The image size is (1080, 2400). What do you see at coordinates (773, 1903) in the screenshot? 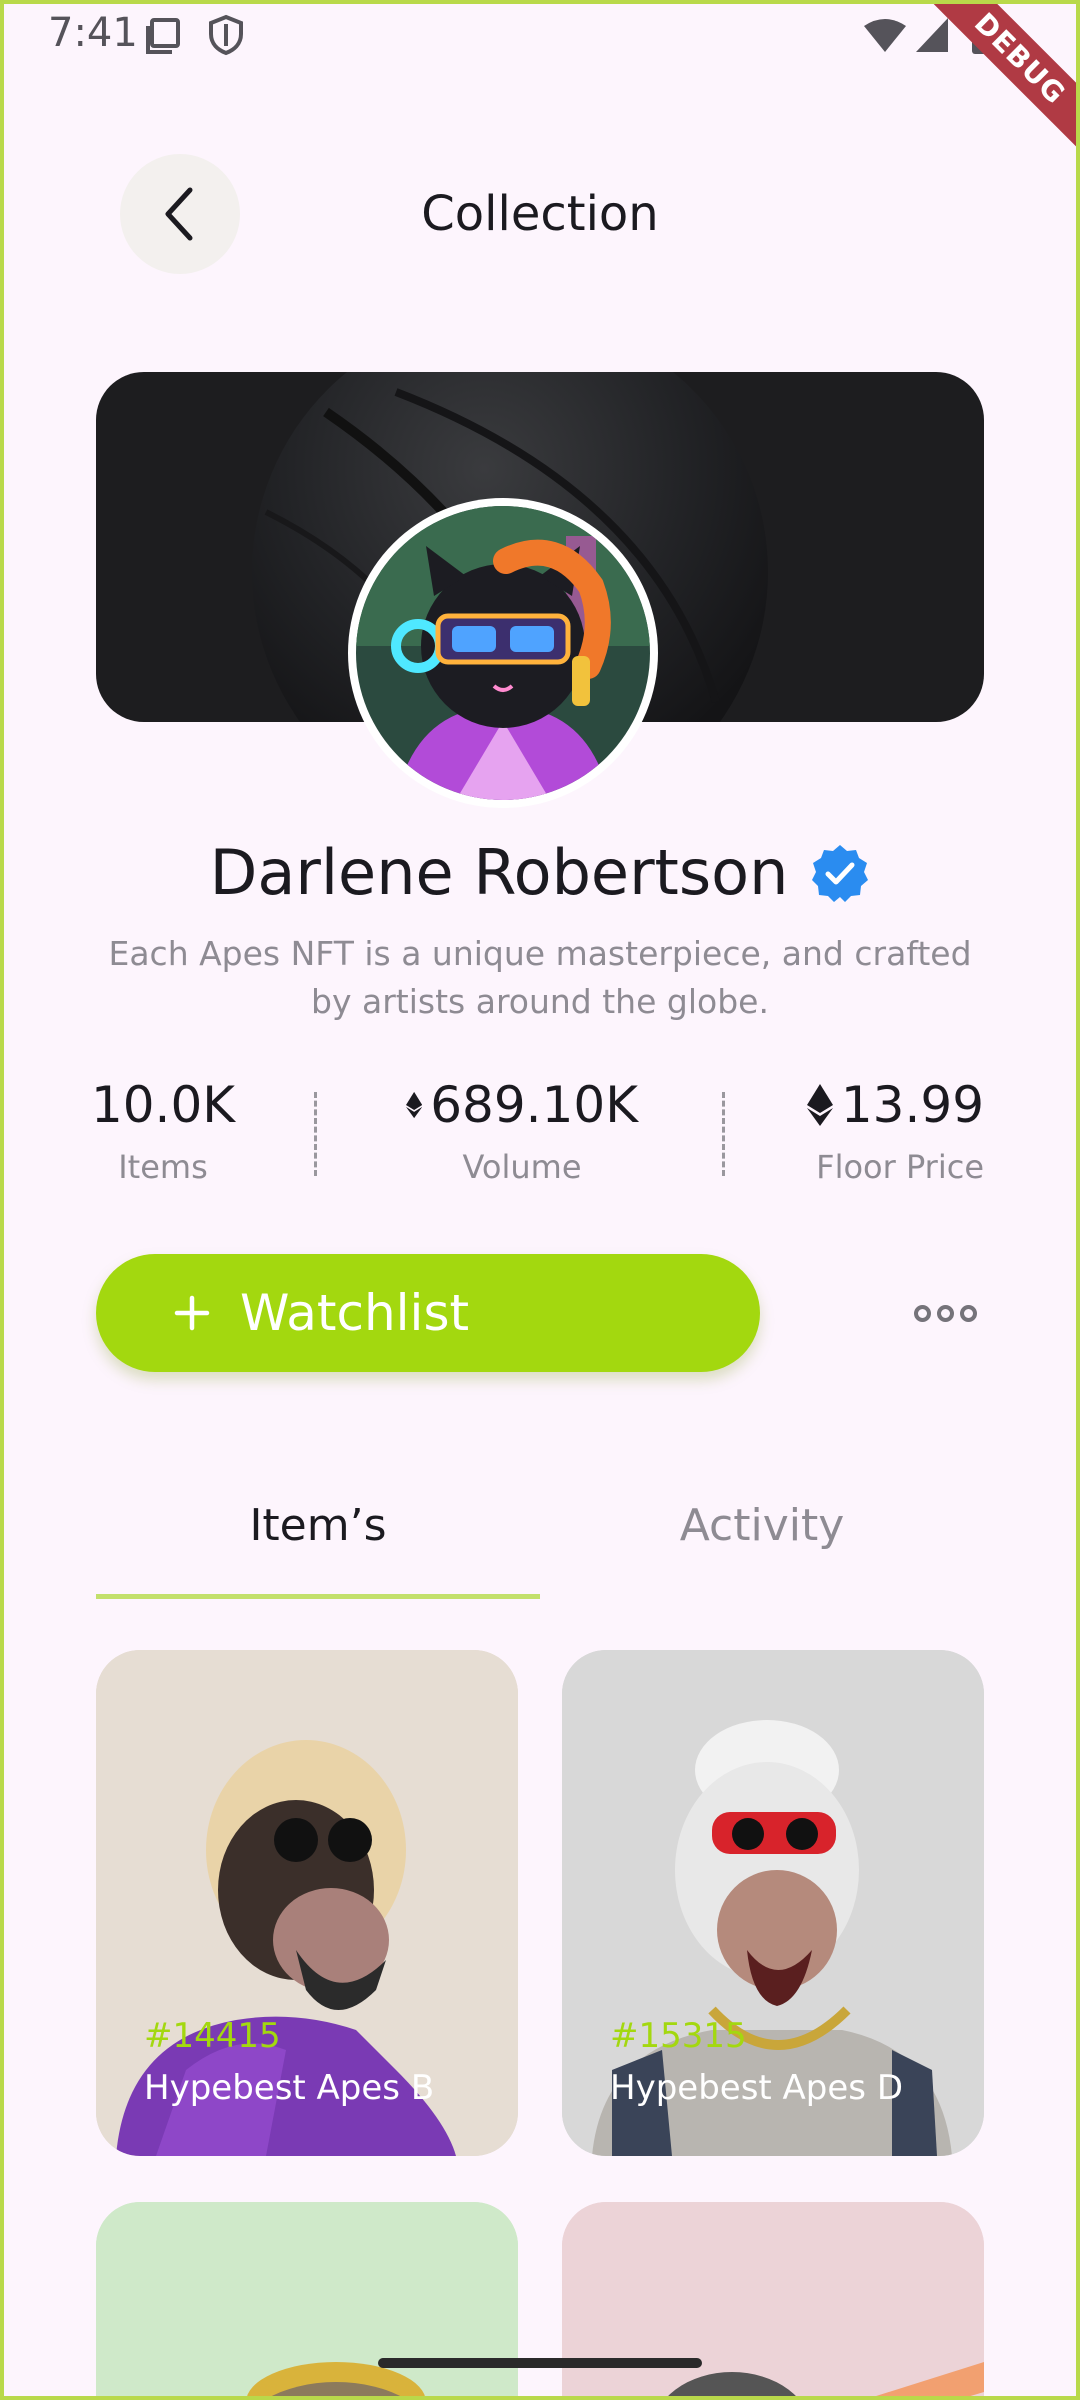
I see `nft-card: #15315 Hypebest Apes D` at bounding box center [773, 1903].